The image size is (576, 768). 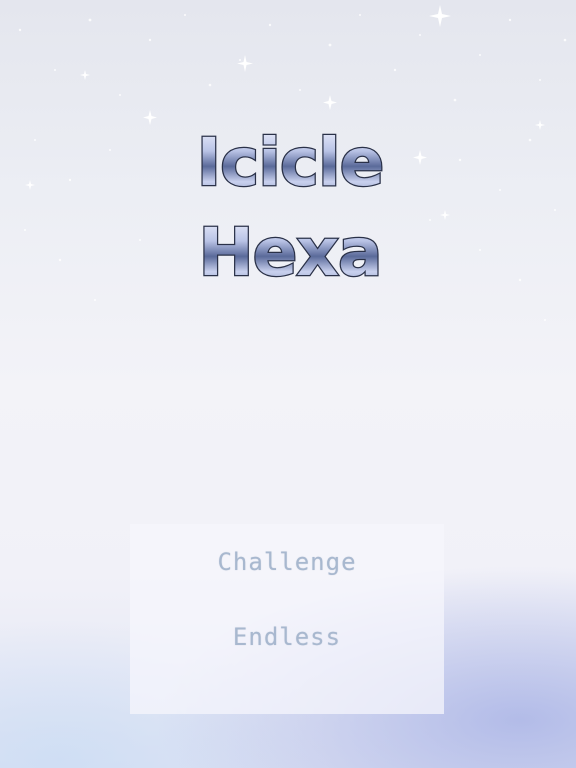 What do you see at coordinates (290, 162) in the screenshot?
I see `title-line-1: Icicle` at bounding box center [290, 162].